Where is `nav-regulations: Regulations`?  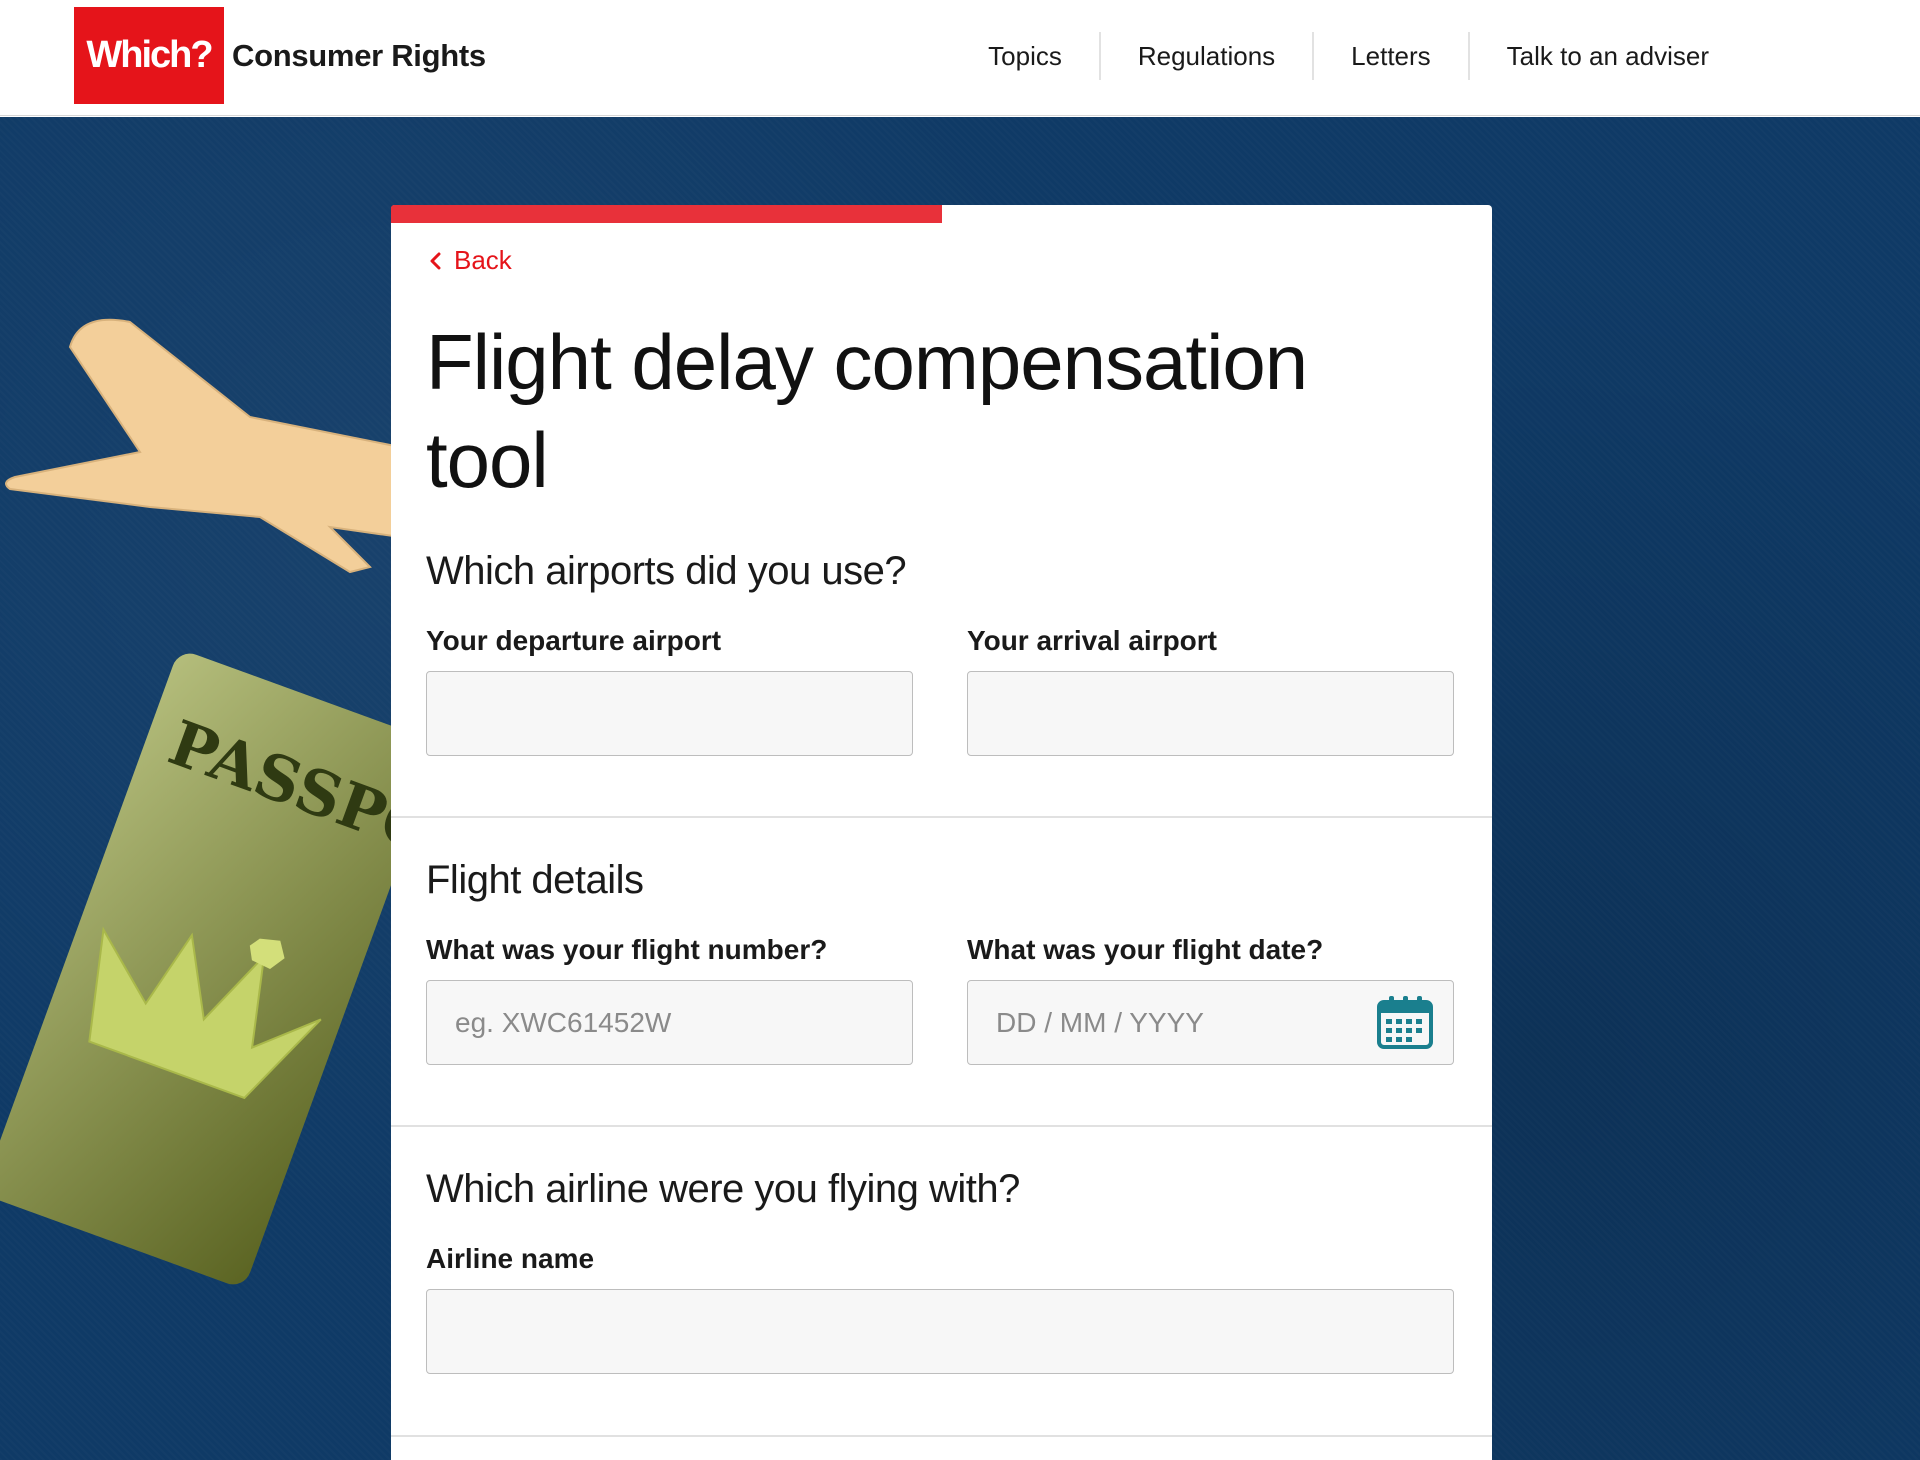 nav-regulations: Regulations is located at coordinates (1205, 56).